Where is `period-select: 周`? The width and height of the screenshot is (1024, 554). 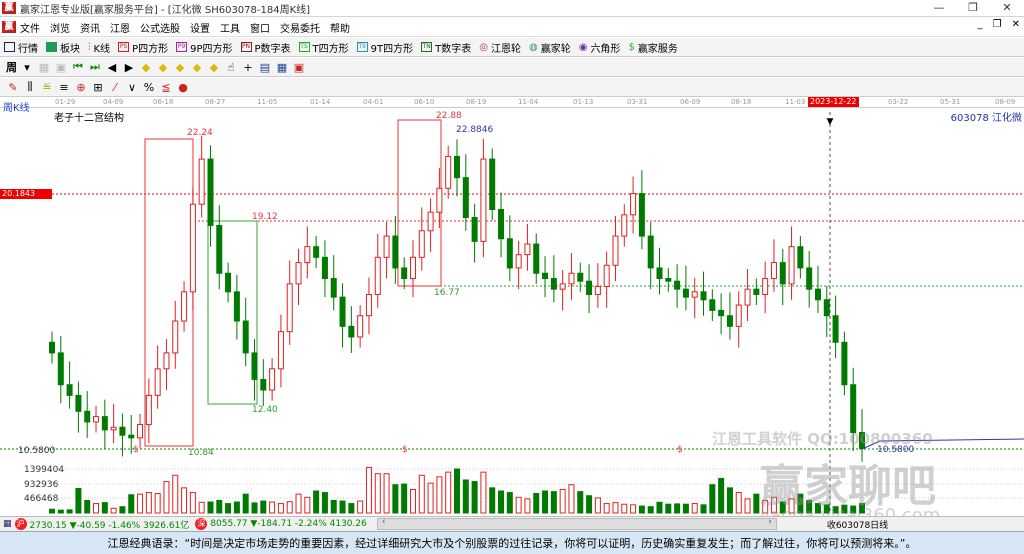 period-select: 周 is located at coordinates (11, 67).